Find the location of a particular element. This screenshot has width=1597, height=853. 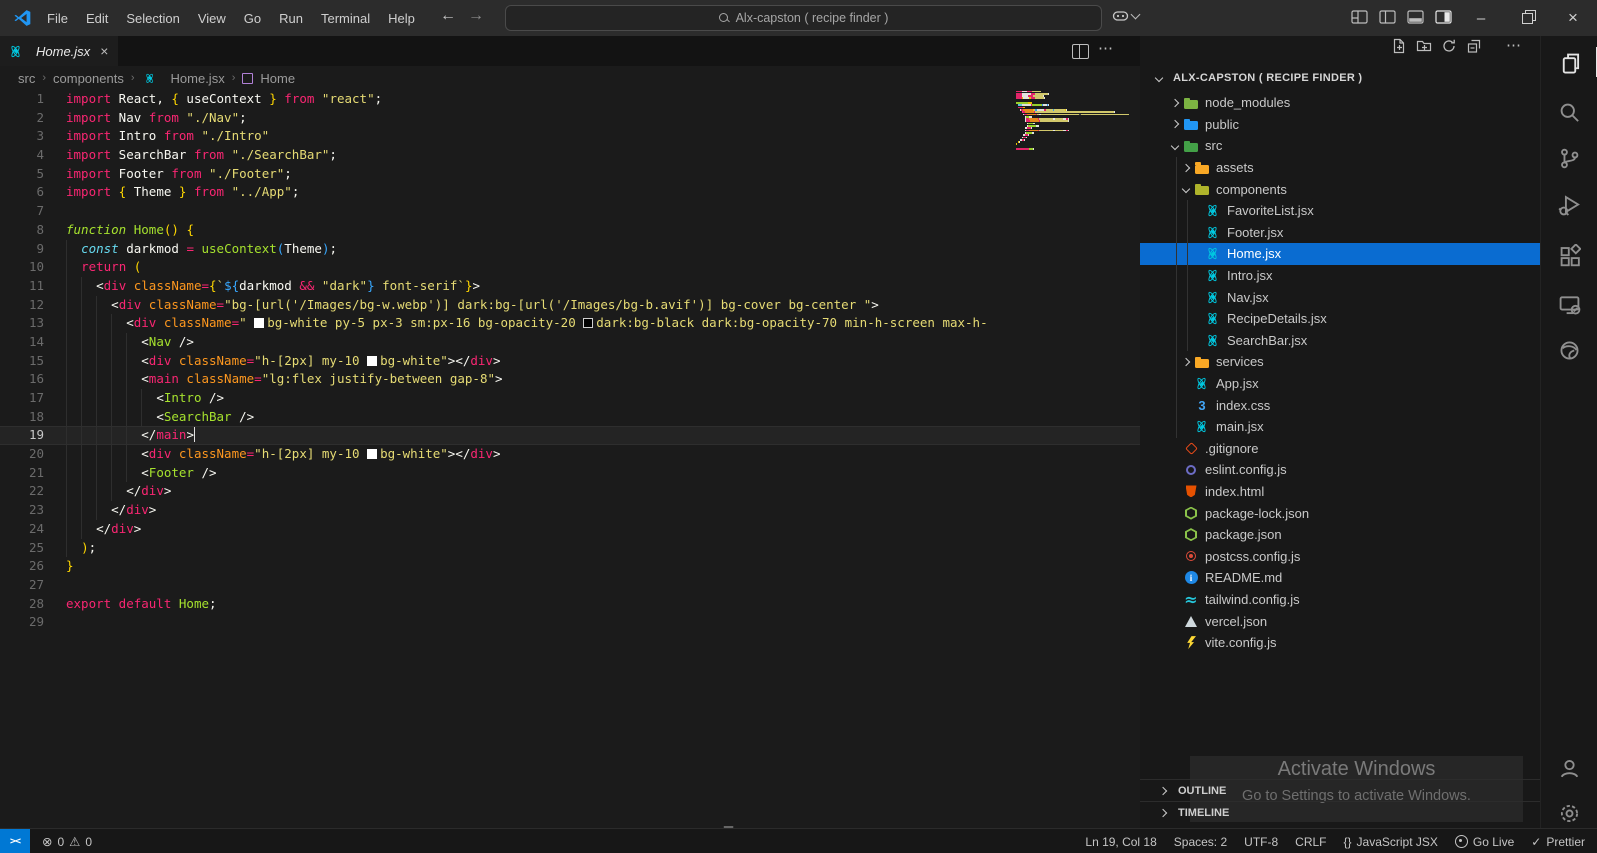

code-line-10: 10 return ( is located at coordinates (570, 267).